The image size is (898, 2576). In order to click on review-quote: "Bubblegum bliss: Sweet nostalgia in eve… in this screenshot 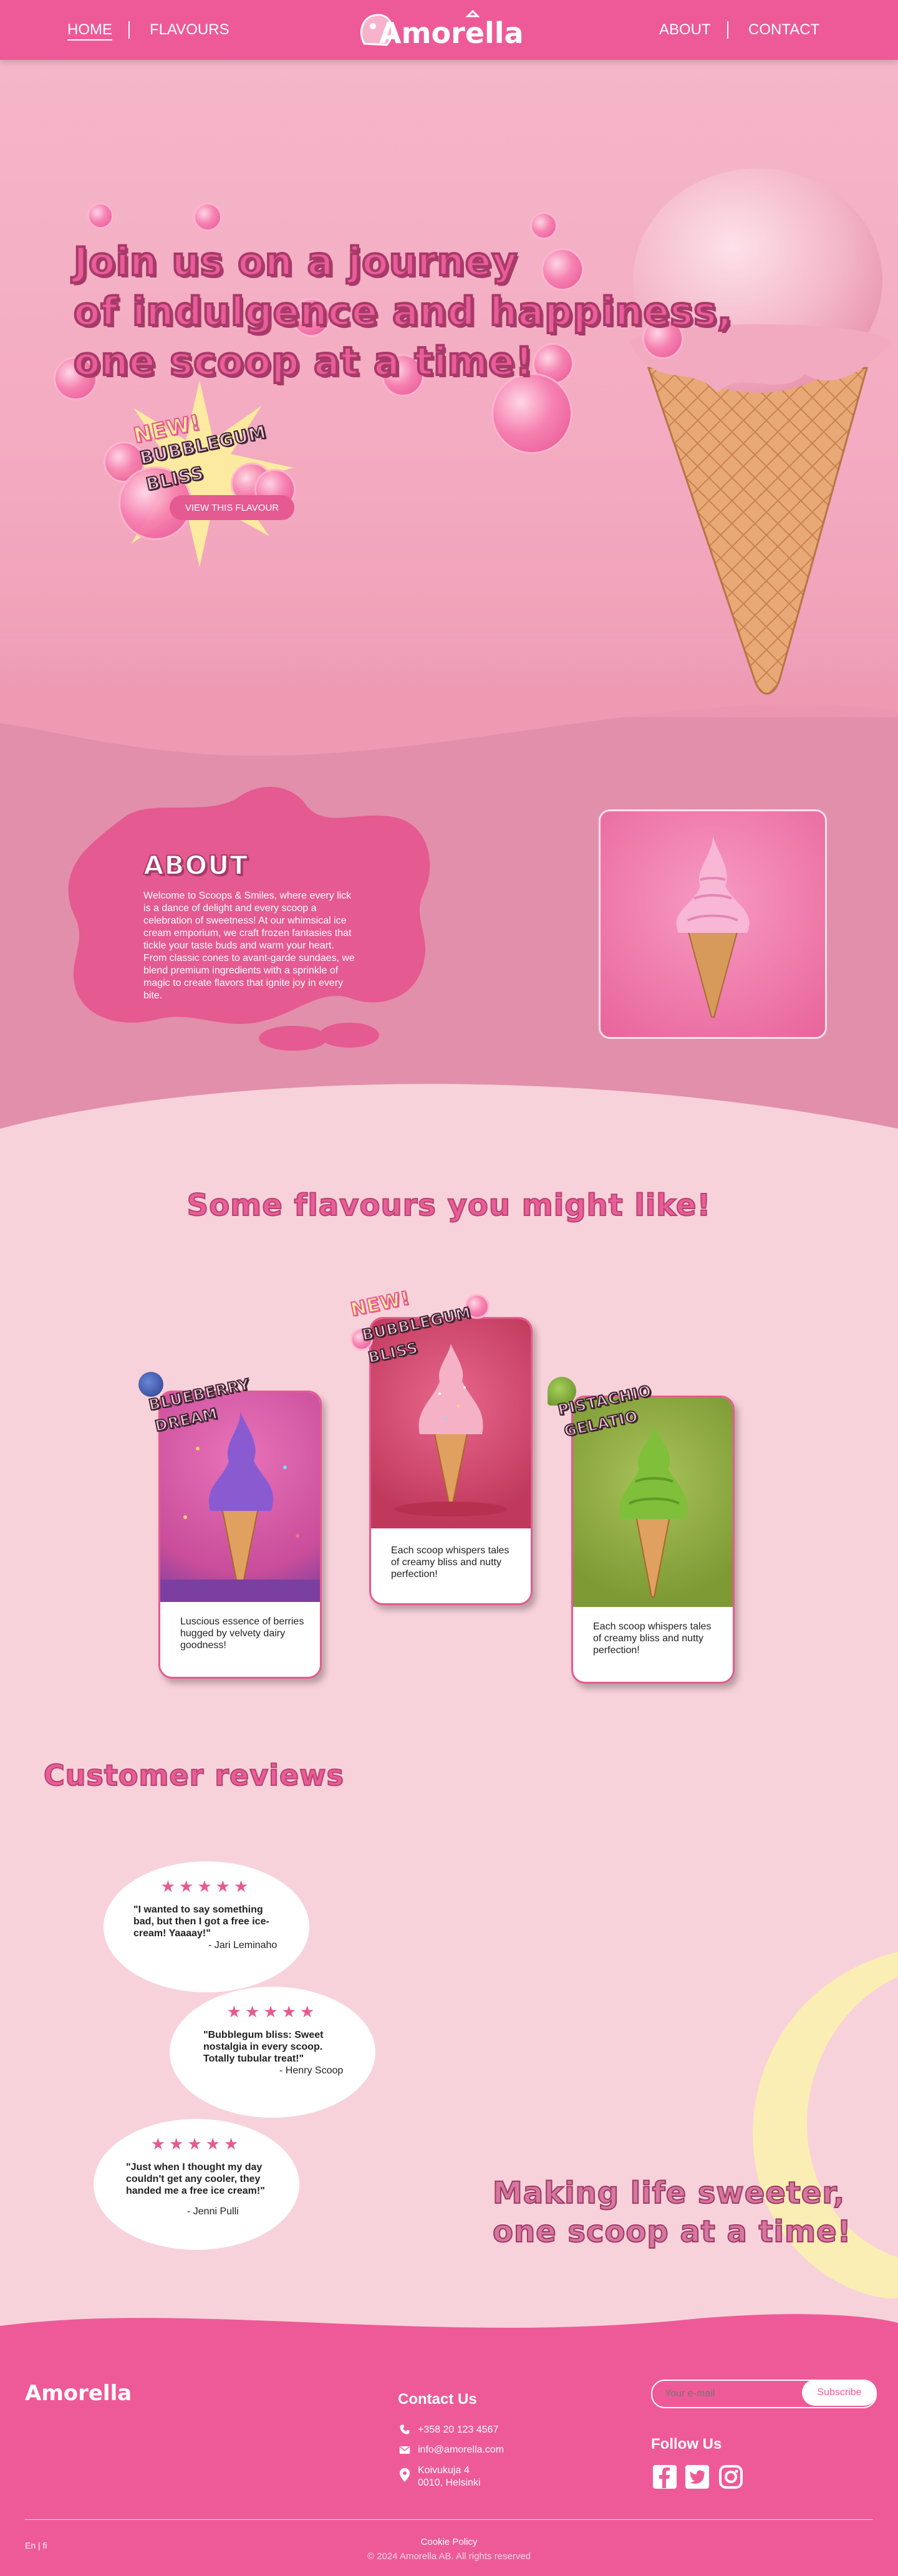, I will do `click(263, 2047)`.